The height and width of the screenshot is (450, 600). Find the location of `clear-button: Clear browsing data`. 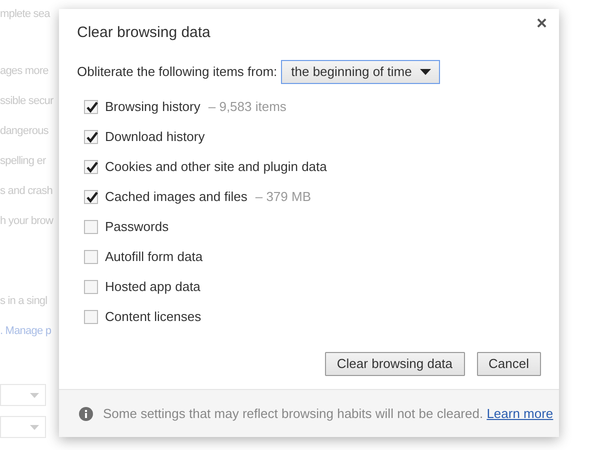

clear-button: Clear browsing data is located at coordinates (394, 364).